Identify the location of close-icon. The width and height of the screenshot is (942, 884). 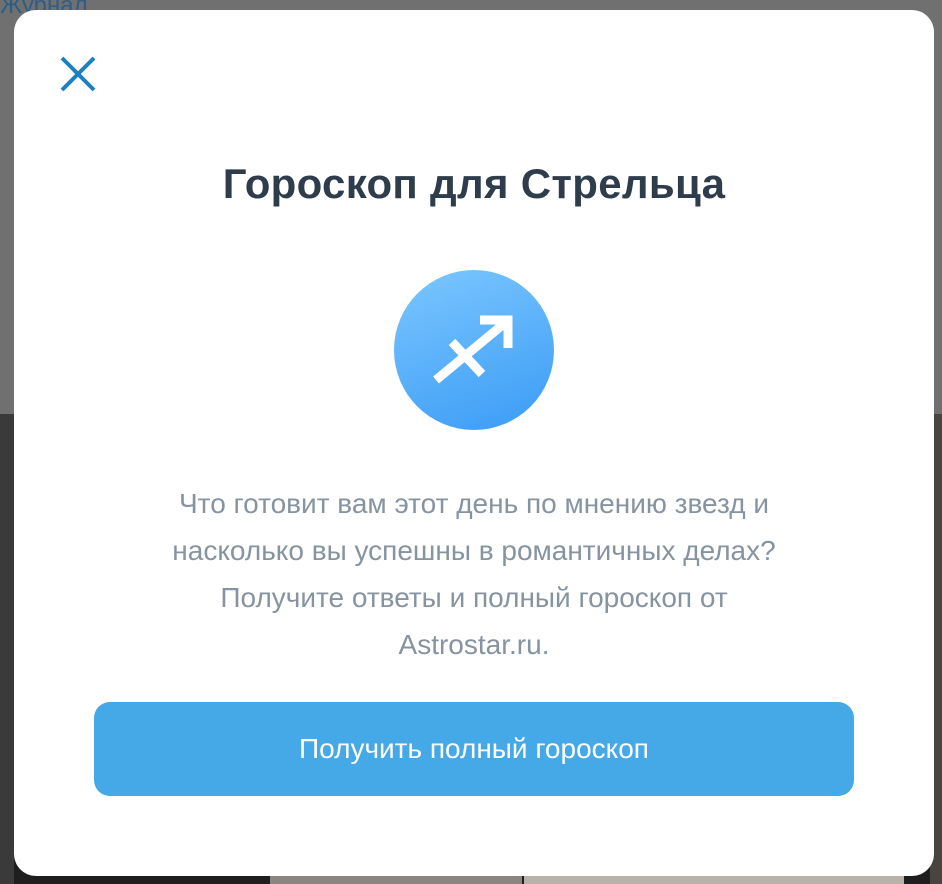
(78, 74).